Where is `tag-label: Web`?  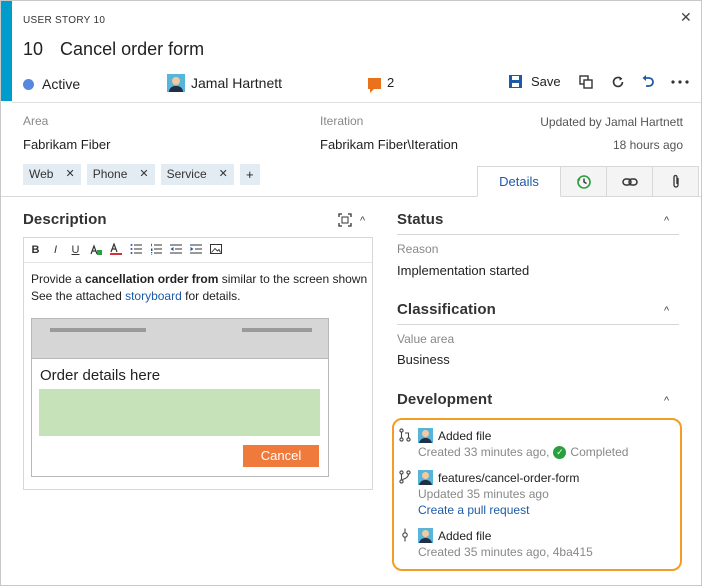 tag-label: Web is located at coordinates (41, 174).